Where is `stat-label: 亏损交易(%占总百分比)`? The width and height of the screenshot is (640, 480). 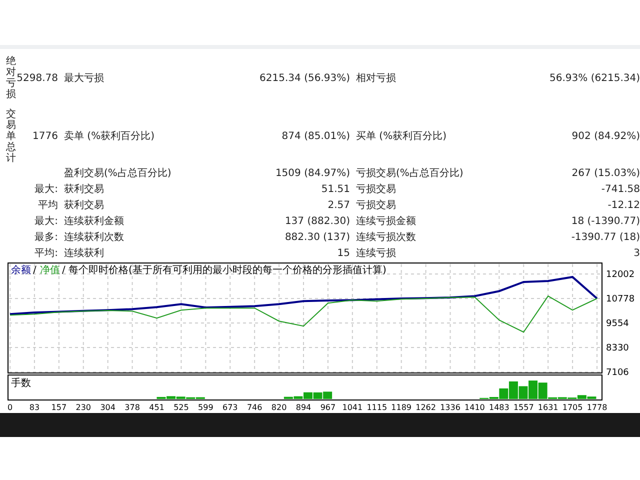
stat-label: 亏损交易(%占总百分比) is located at coordinates (409, 173).